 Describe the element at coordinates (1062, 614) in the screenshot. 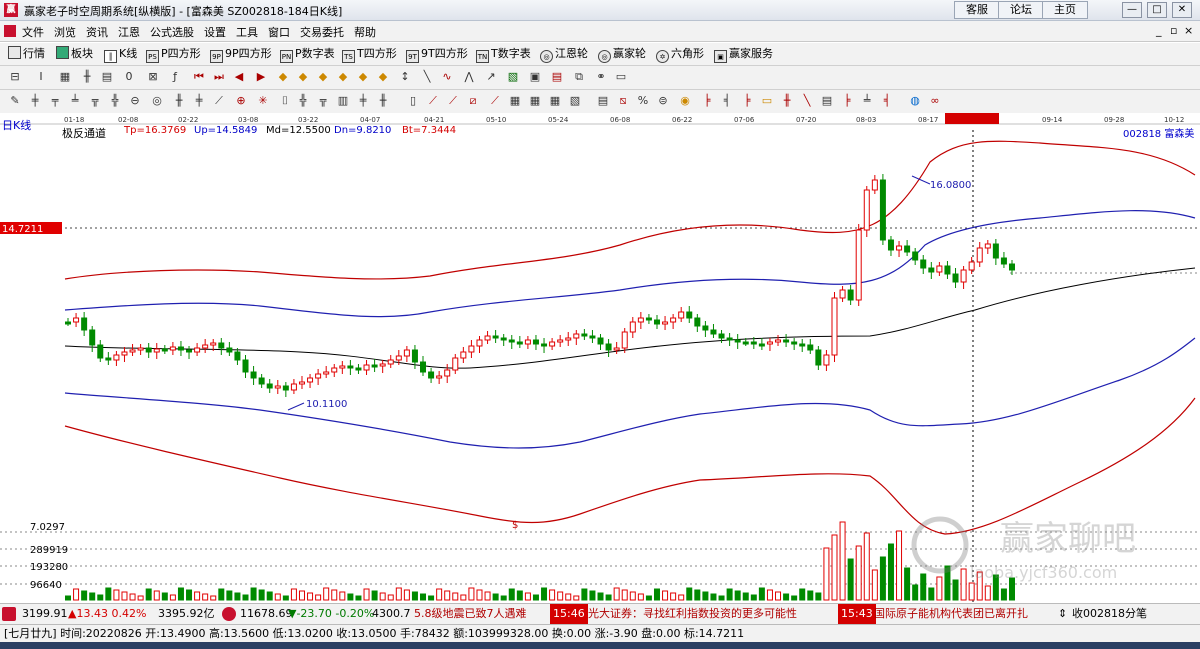

I see `scroll-icon: ⇕` at that location.